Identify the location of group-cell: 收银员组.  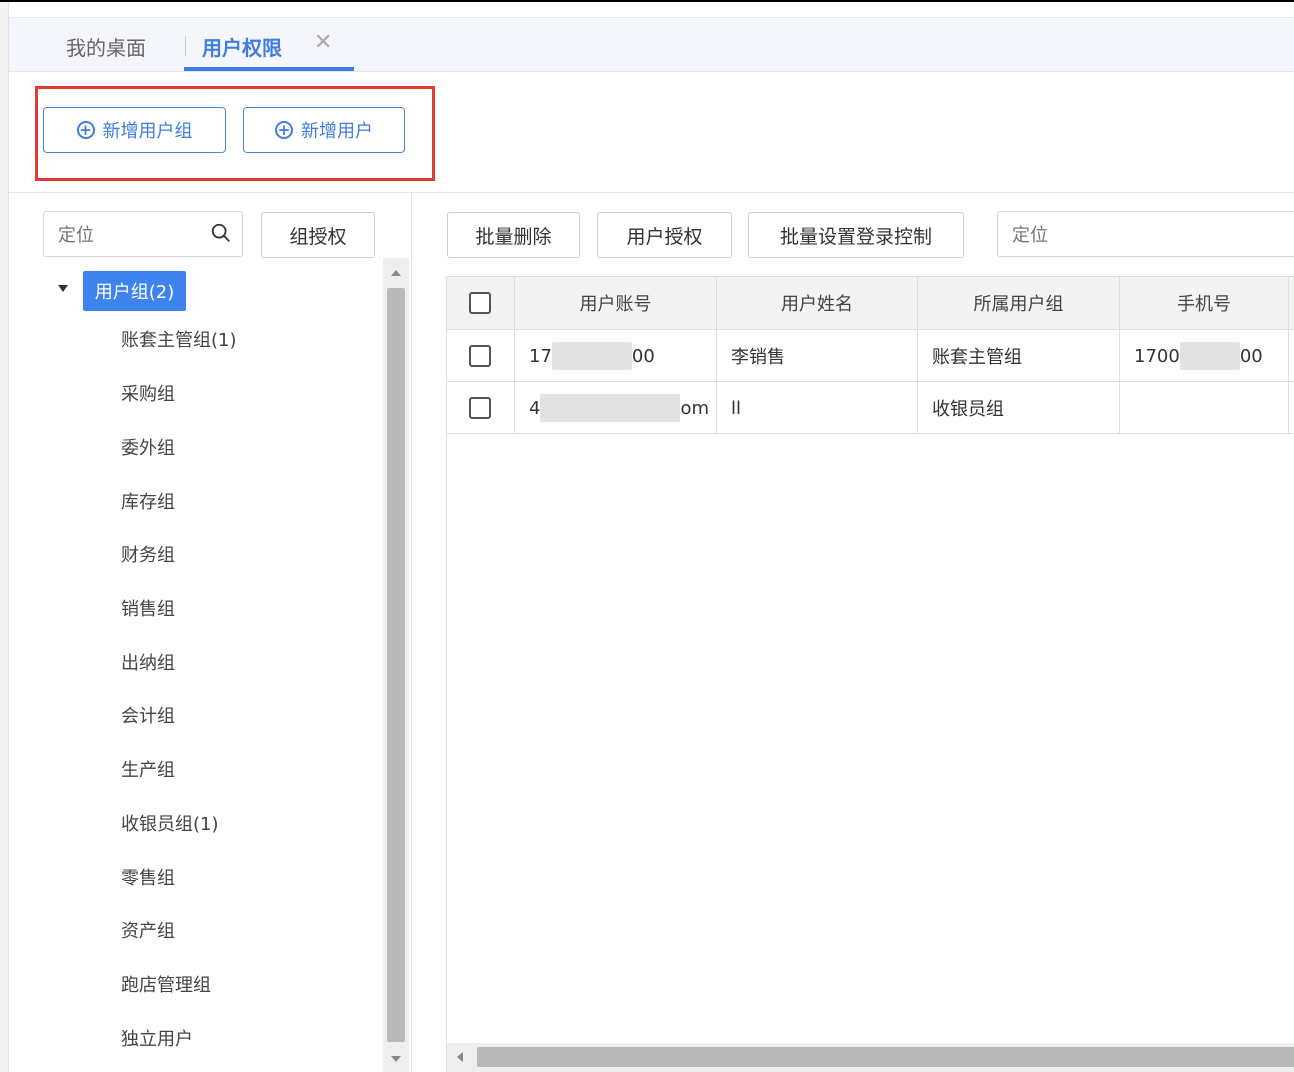
(1019, 408).